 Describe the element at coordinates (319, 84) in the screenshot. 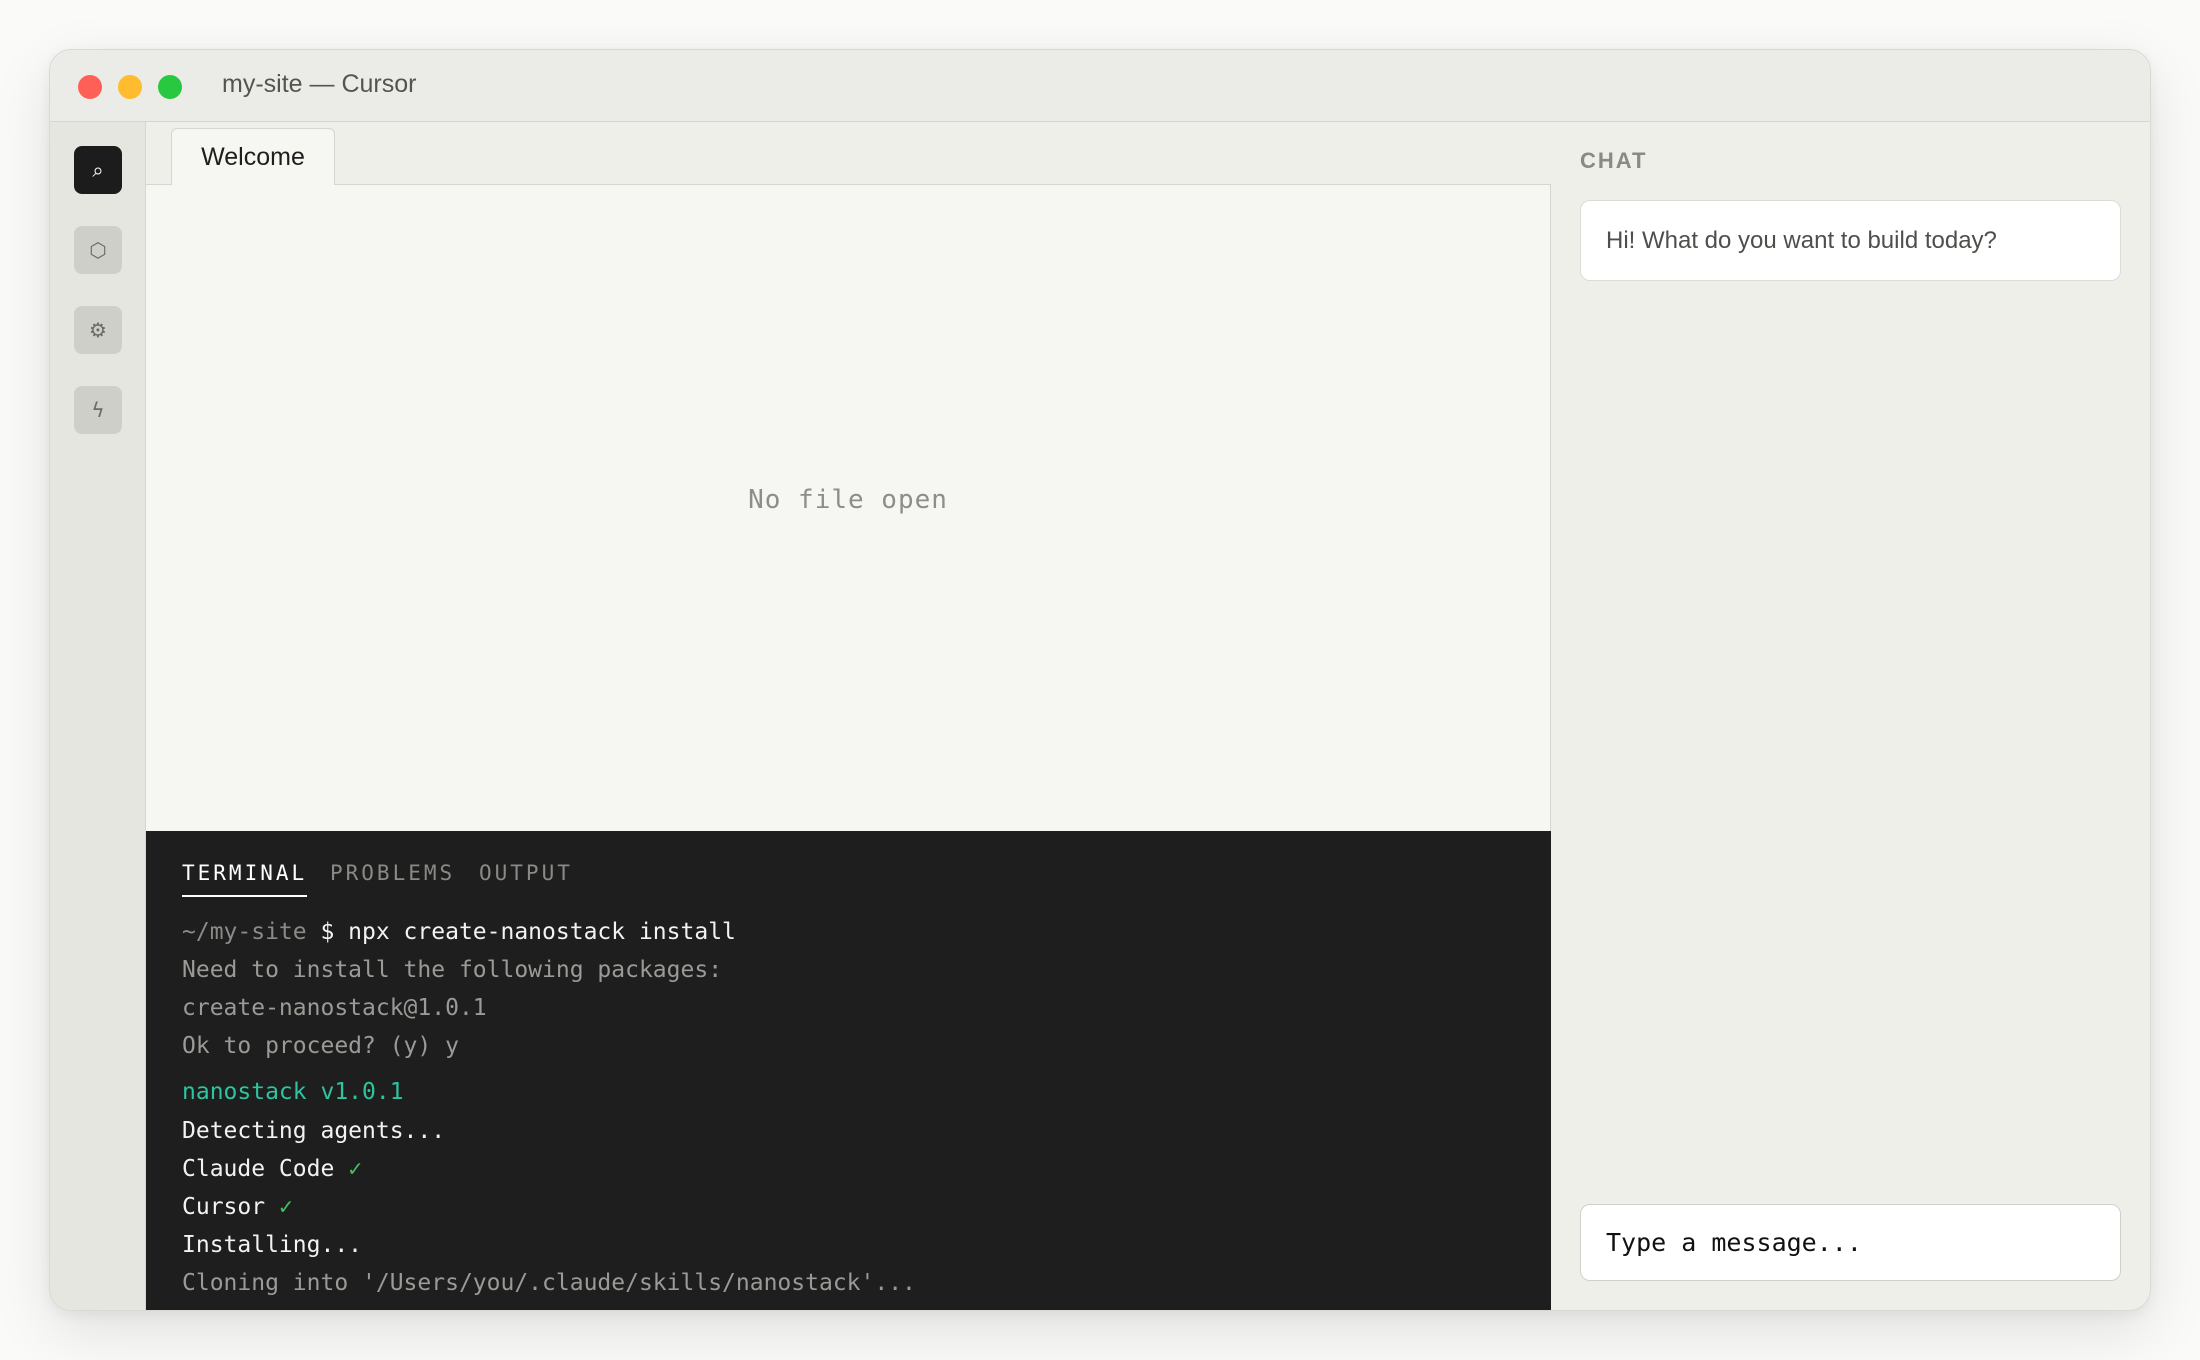

I see `window-title: my-site — Cursor` at that location.